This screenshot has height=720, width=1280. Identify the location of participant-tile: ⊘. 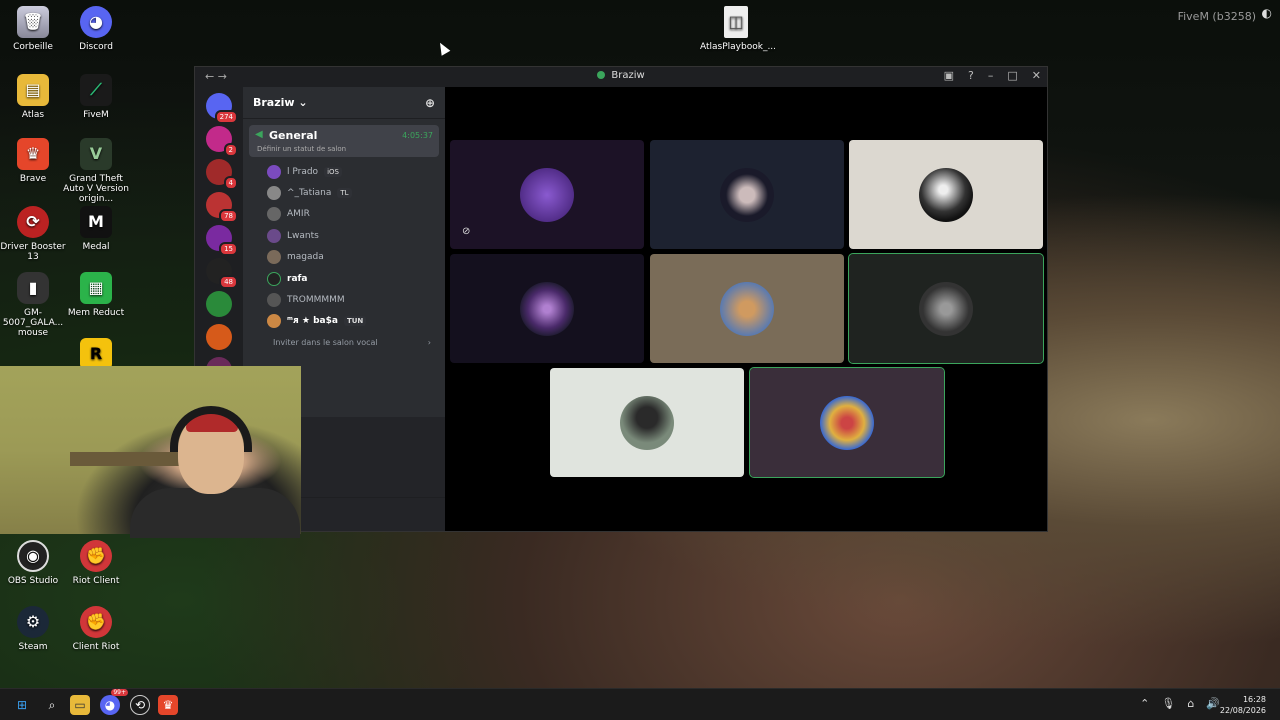
(547, 194).